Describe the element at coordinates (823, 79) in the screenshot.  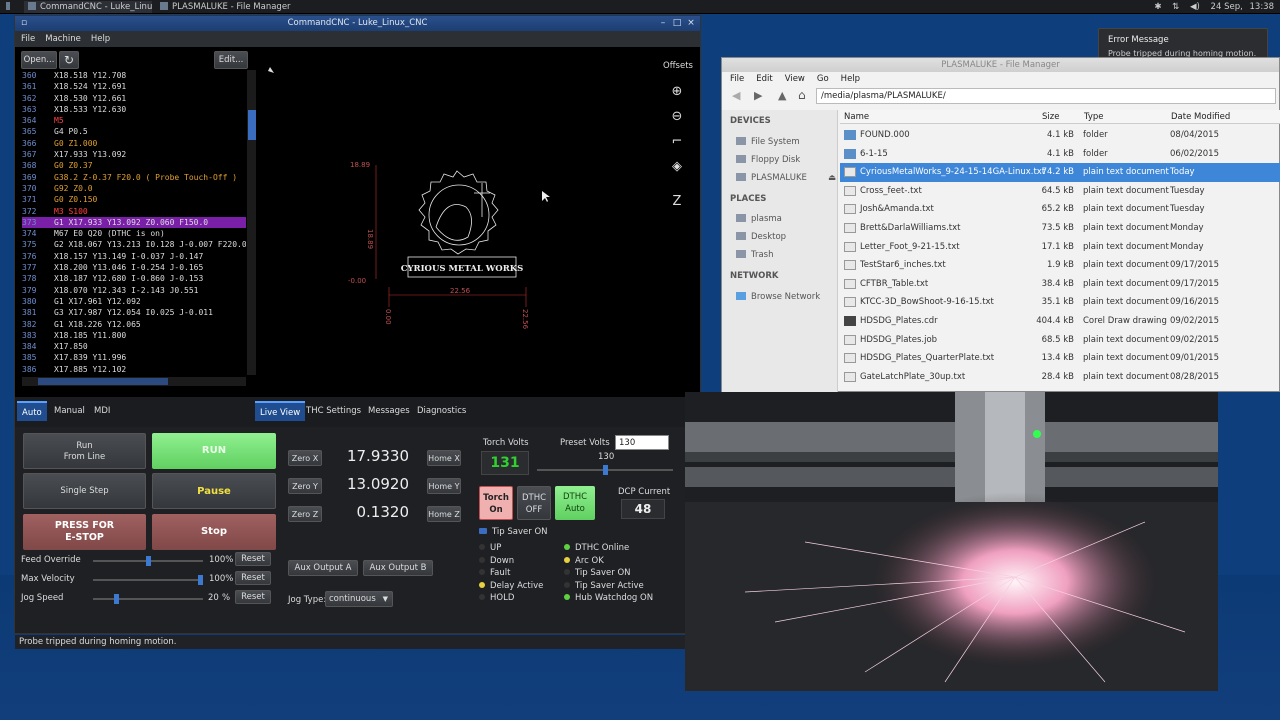
I see `fm-menu-go: Go` at that location.